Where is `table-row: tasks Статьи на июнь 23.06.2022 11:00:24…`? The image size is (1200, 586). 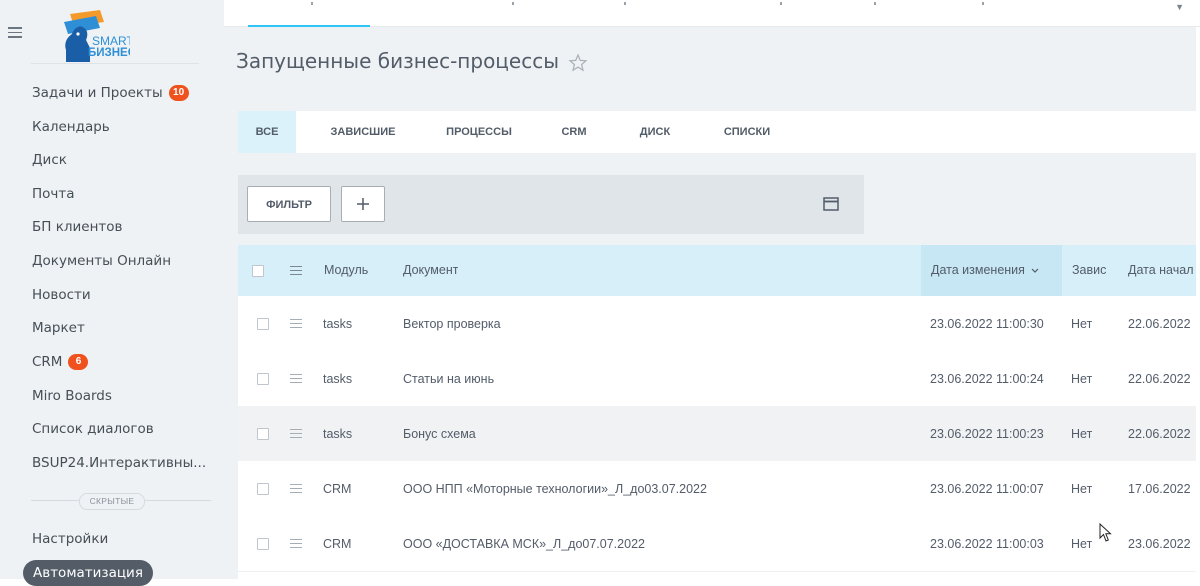
table-row: tasks Статьи на июнь 23.06.2022 11:00:24… is located at coordinates (717, 379).